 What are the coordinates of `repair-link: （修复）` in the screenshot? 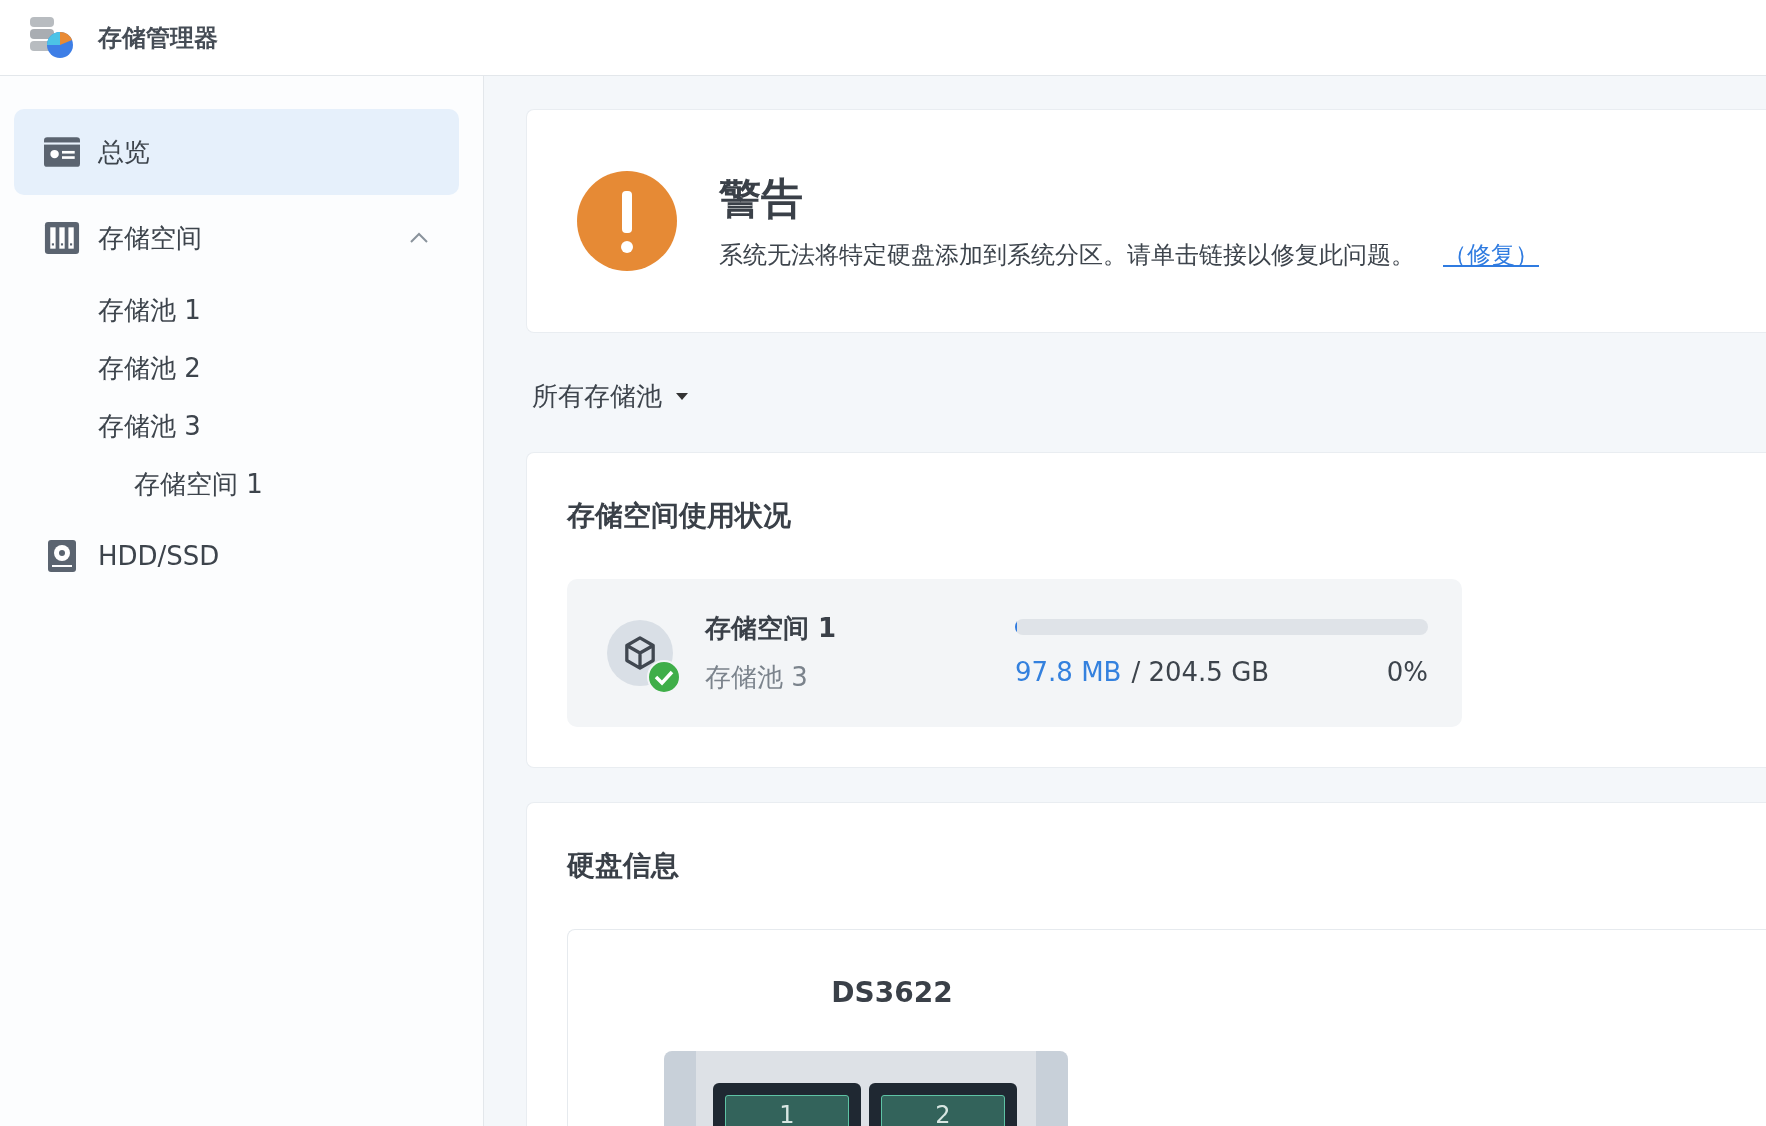 It's located at (1491, 255).